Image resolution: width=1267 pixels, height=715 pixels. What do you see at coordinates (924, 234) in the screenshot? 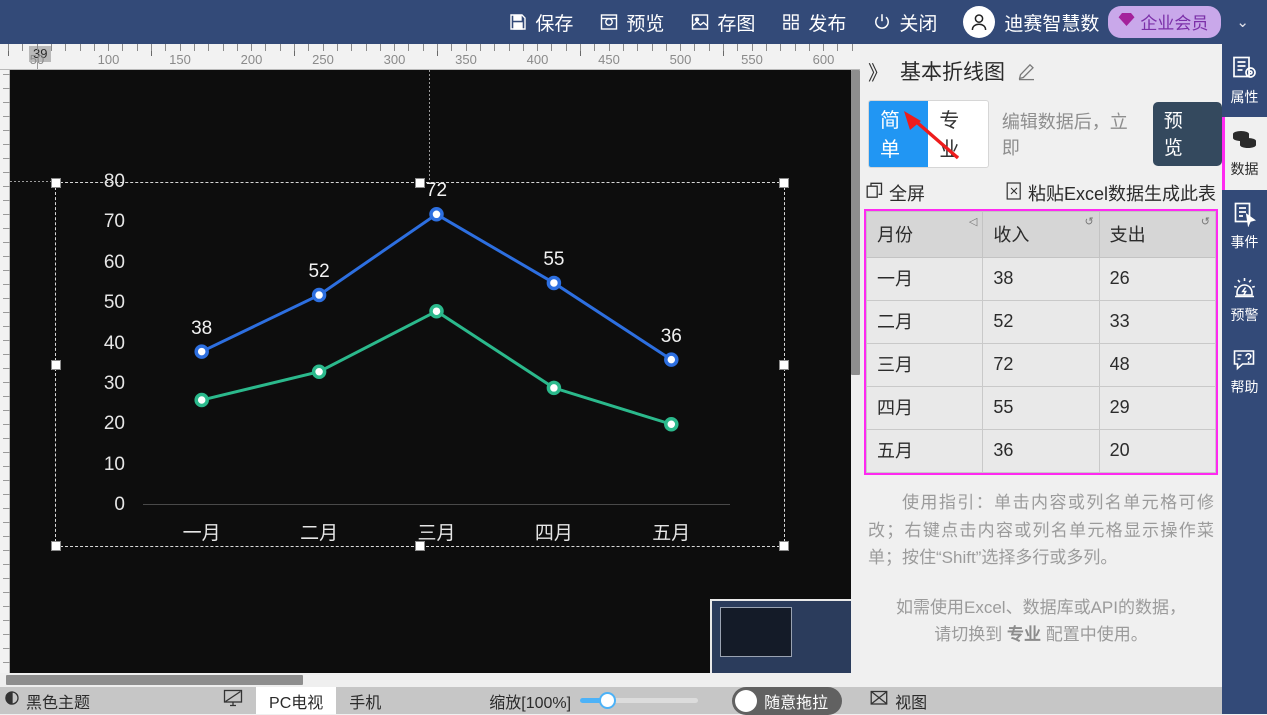
I see `table-header-cell: 月份 ◁` at bounding box center [924, 234].